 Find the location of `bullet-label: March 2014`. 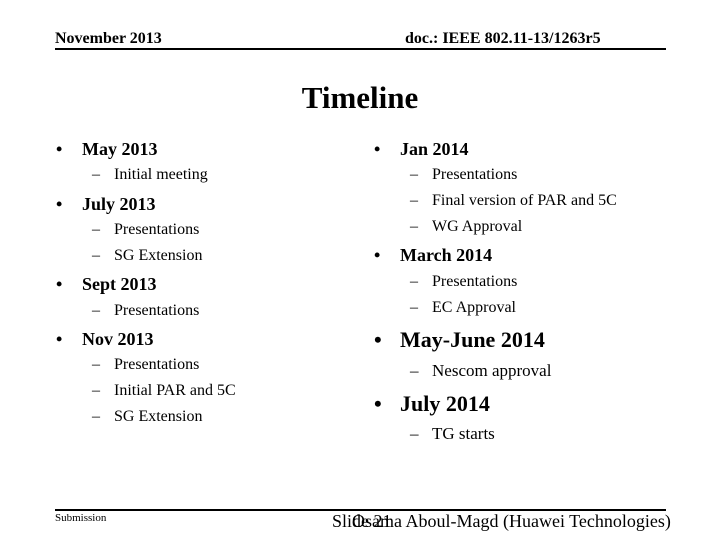

bullet-label: March 2014 is located at coordinates (446, 255).